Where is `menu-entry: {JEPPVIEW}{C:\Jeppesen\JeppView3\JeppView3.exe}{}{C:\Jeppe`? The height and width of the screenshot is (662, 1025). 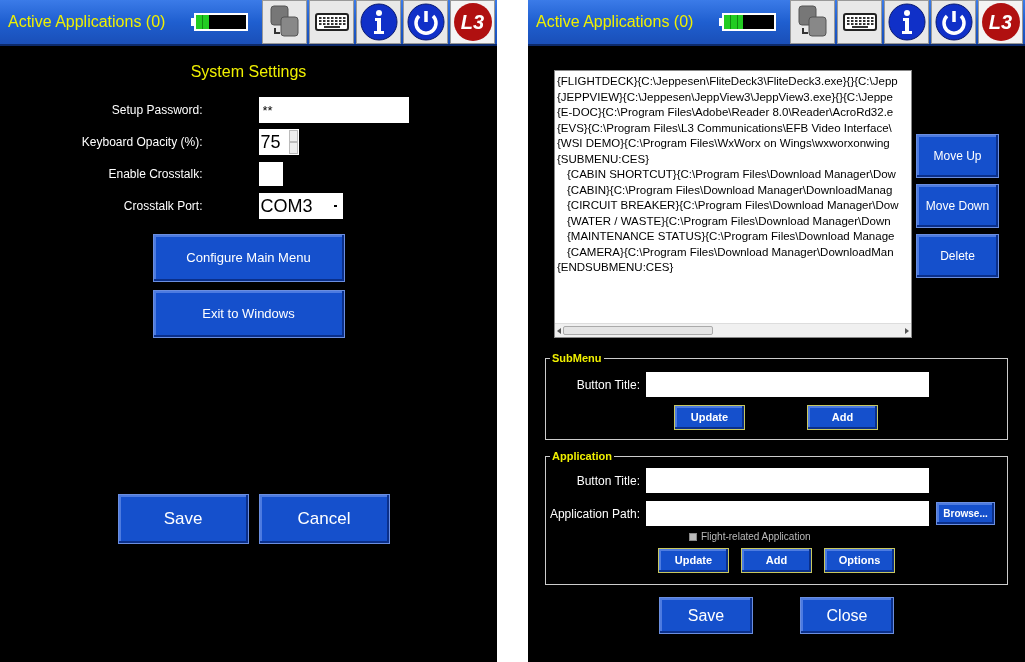 menu-entry: {JEPPVIEW}{C:\Jeppesen\JeppView3\JeppView3.exe}{}{C:\Jeppe is located at coordinates (734, 97).